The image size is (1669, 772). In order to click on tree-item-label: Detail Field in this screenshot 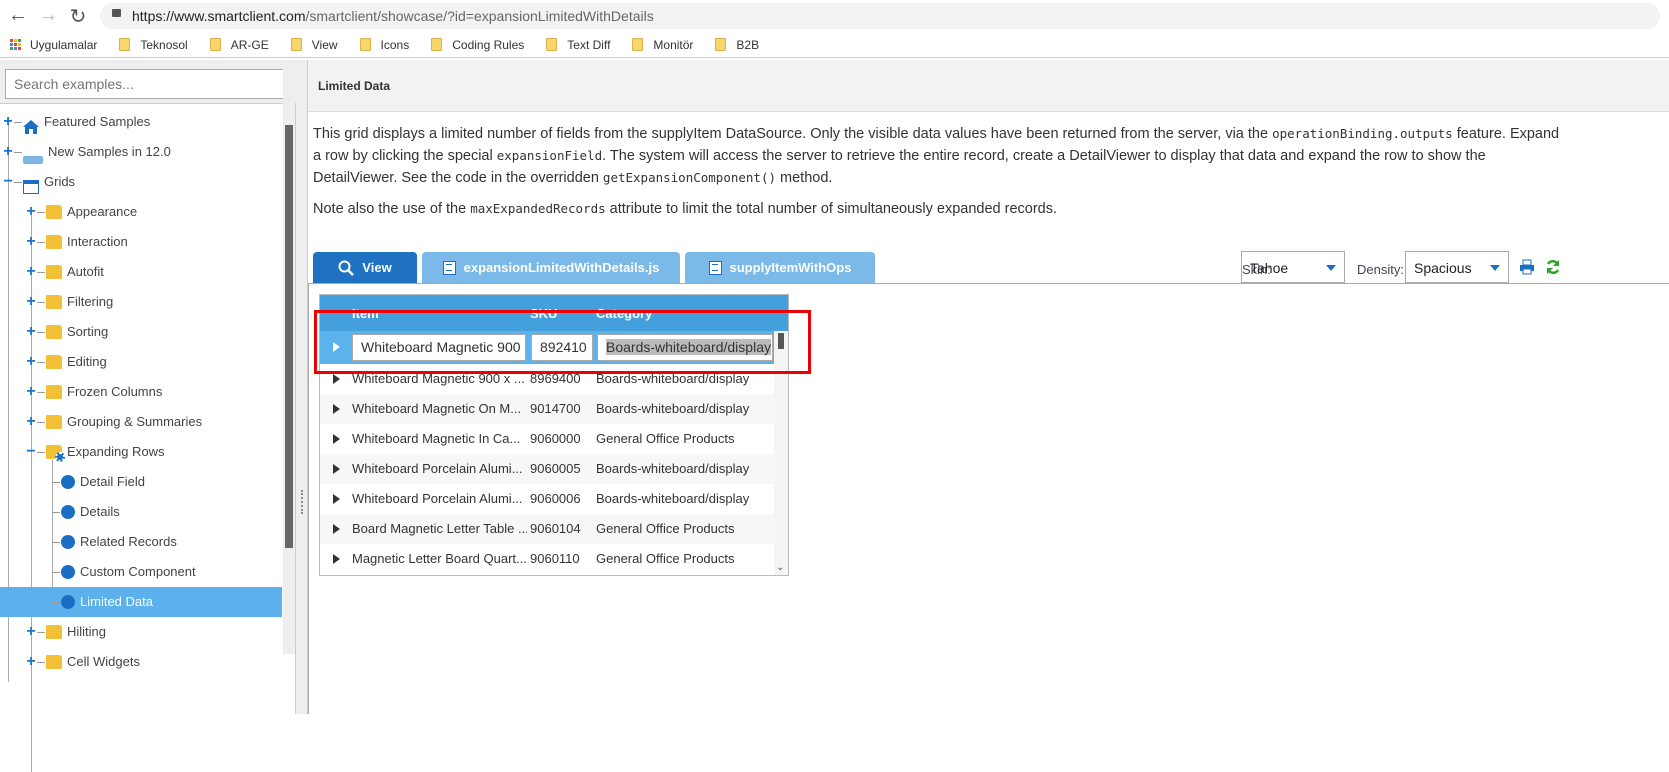, I will do `click(113, 481)`.